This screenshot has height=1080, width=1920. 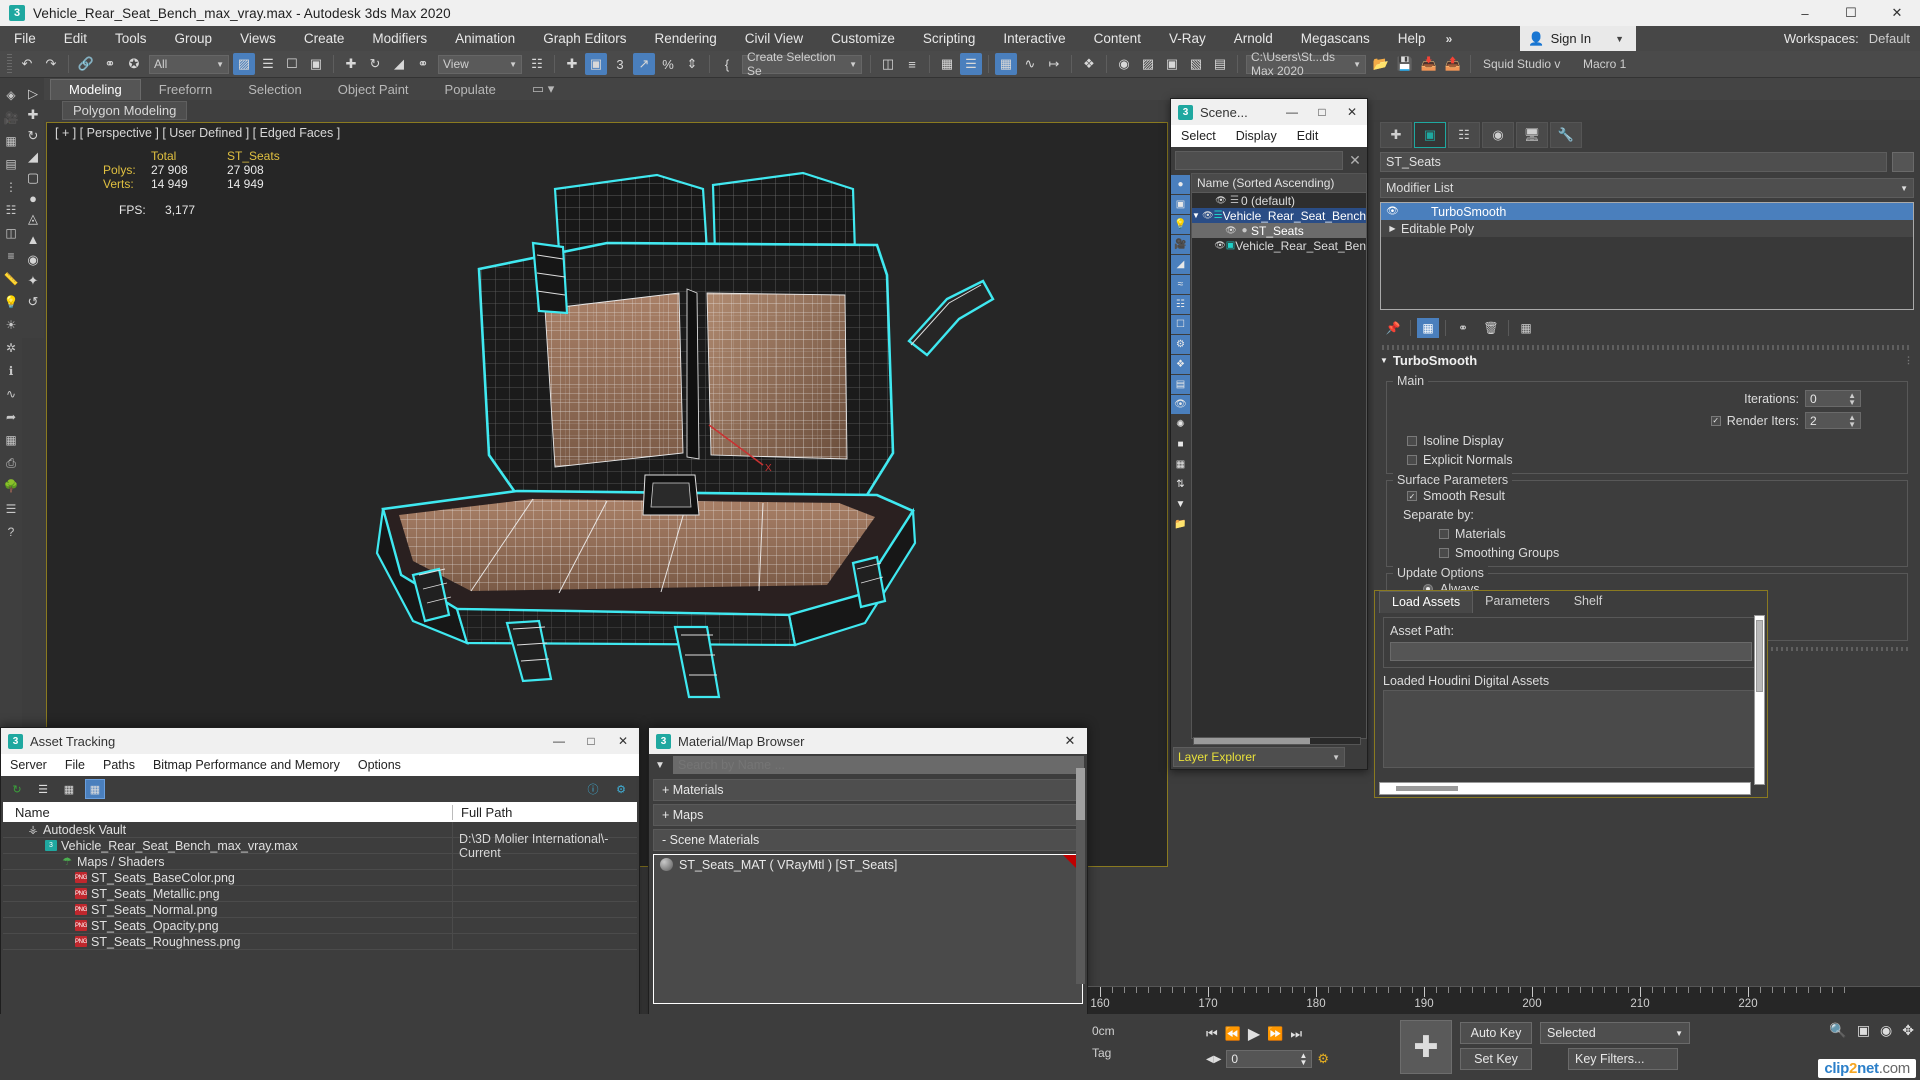 I want to click on redo-icon: ↷, so click(x=51, y=64).